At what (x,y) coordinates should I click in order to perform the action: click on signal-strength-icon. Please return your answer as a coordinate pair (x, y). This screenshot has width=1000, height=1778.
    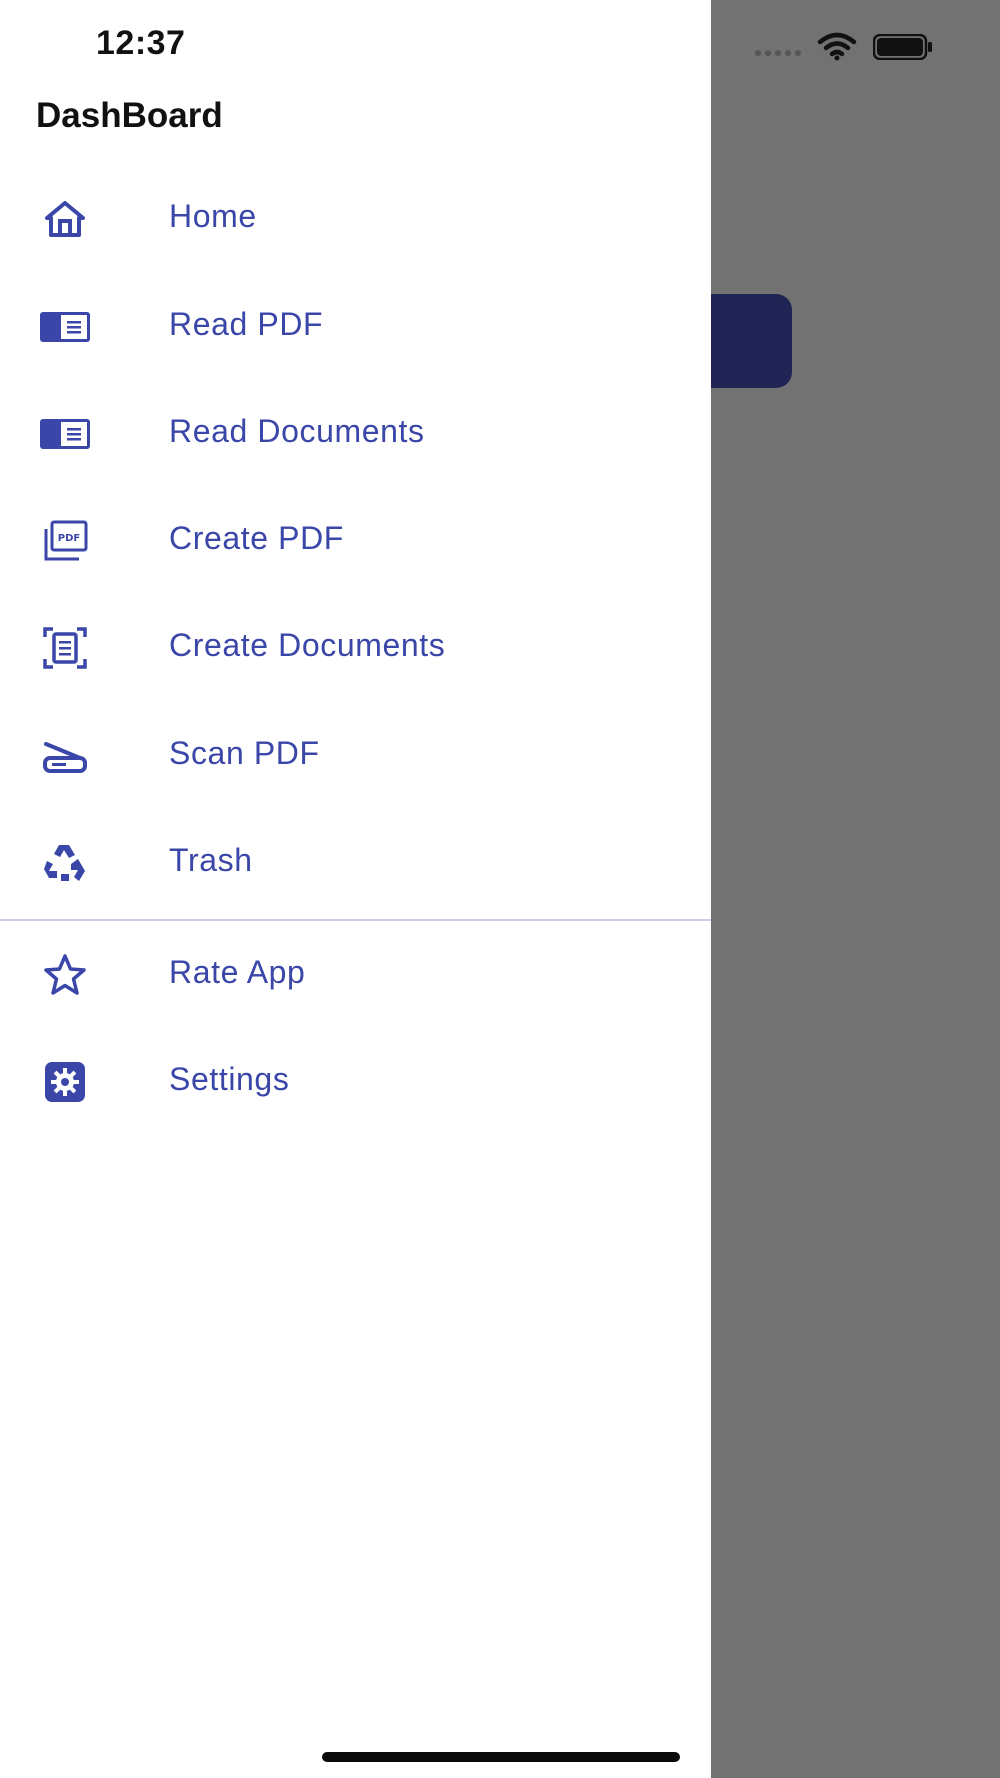
    Looking at the image, I should click on (780, 53).